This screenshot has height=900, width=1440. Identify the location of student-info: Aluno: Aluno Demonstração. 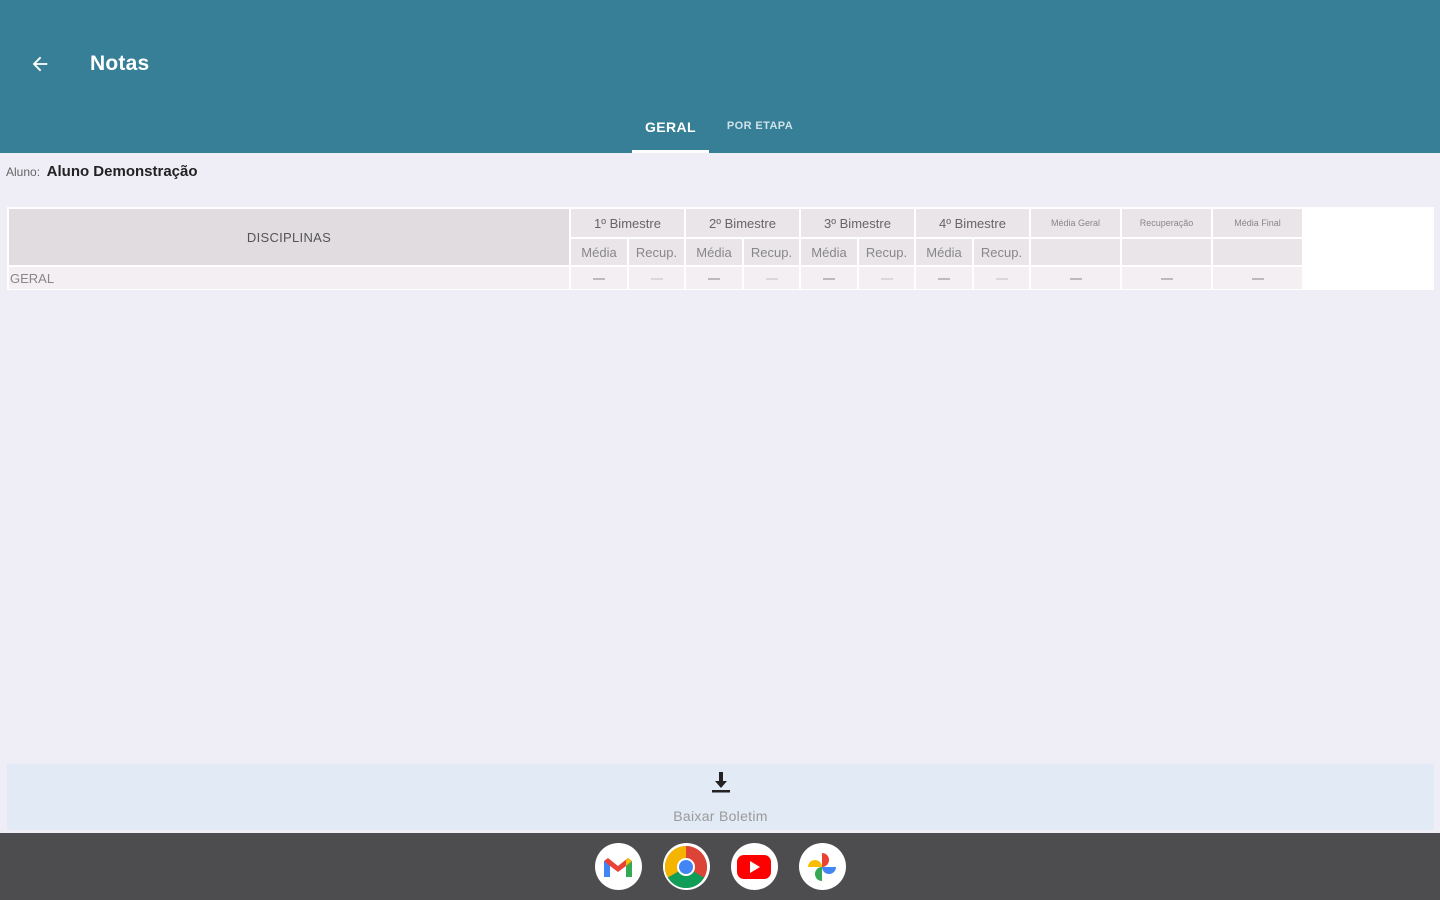
(102, 171).